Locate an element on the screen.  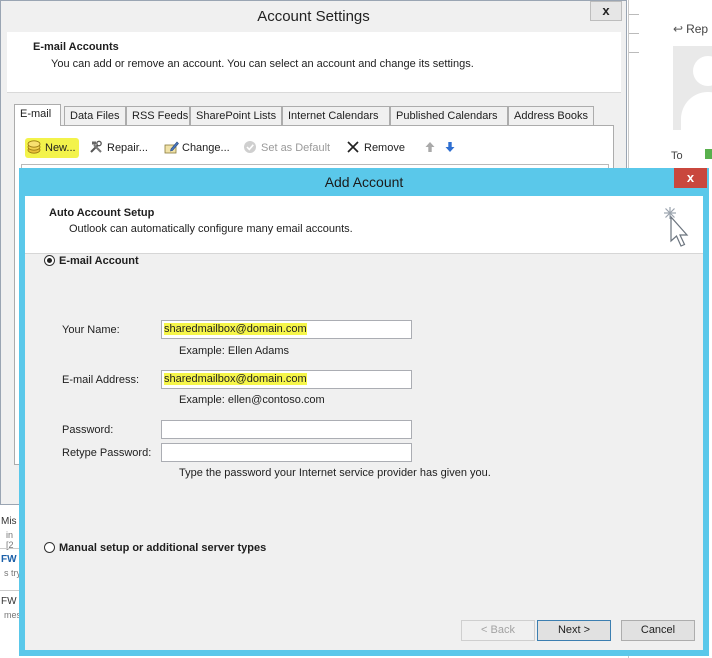
presence-indicator is located at coordinates (708, 154).